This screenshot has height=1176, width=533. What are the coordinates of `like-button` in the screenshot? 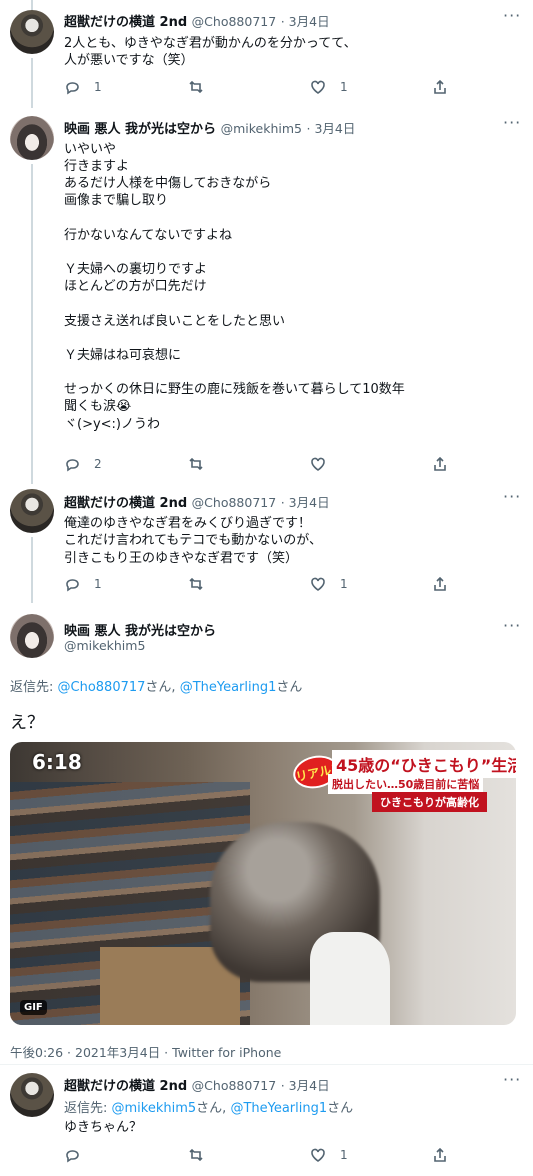 It's located at (325, 464).